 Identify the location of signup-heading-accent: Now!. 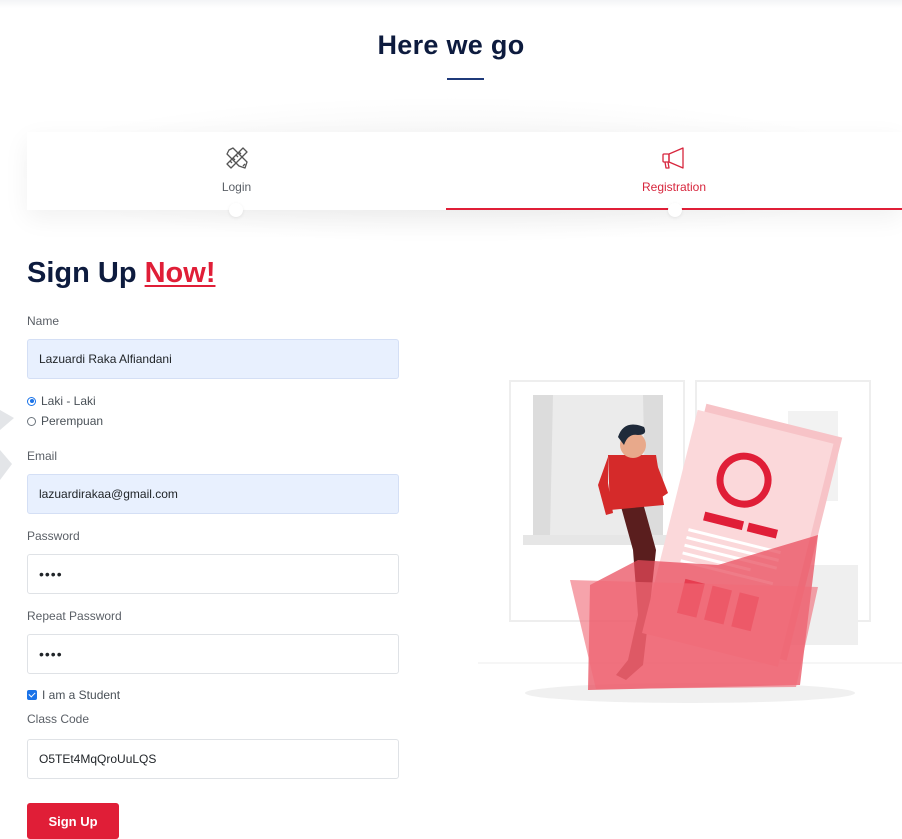
(180, 273).